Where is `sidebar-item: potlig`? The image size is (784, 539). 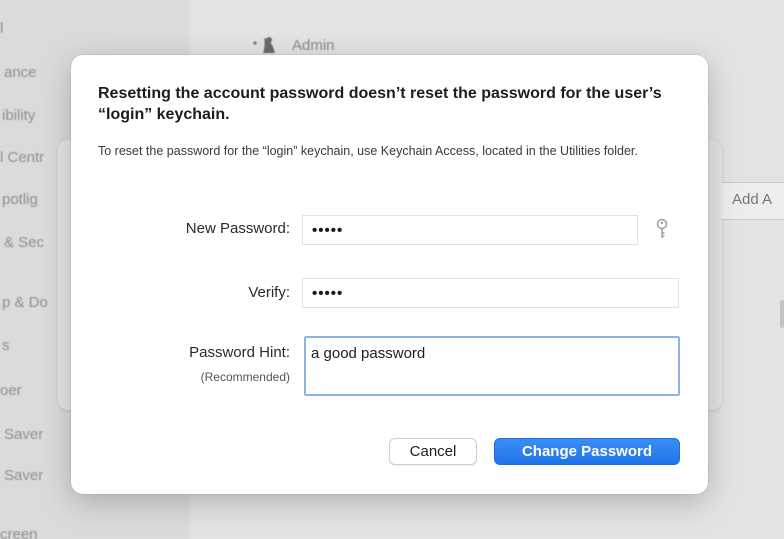 sidebar-item: potlig is located at coordinates (20, 199).